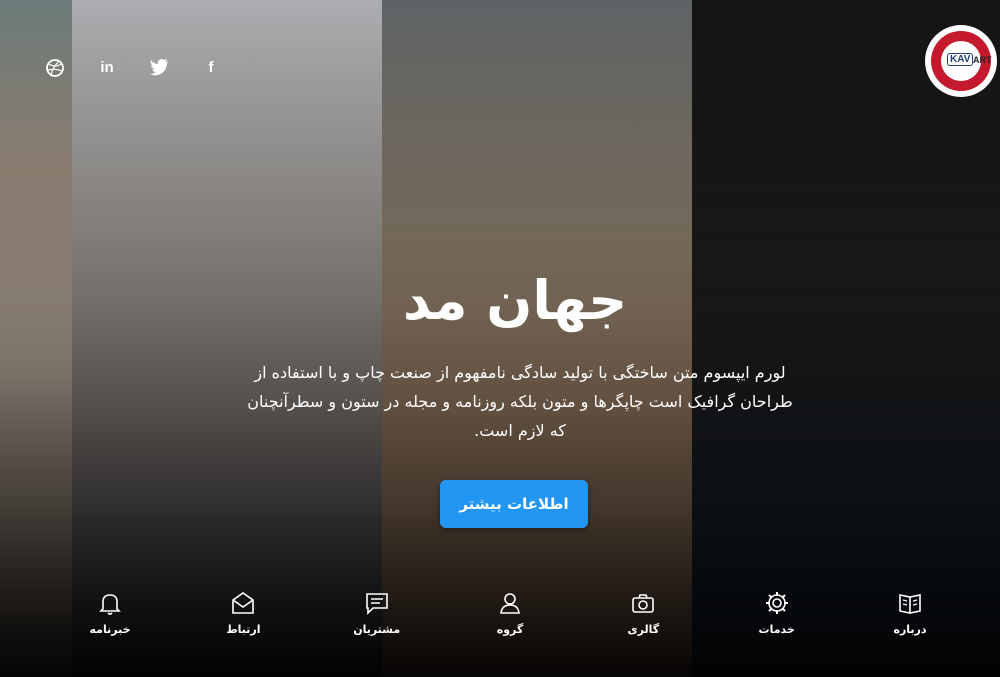 The width and height of the screenshot is (1000, 677). I want to click on nav-label: گالری, so click(643, 629).